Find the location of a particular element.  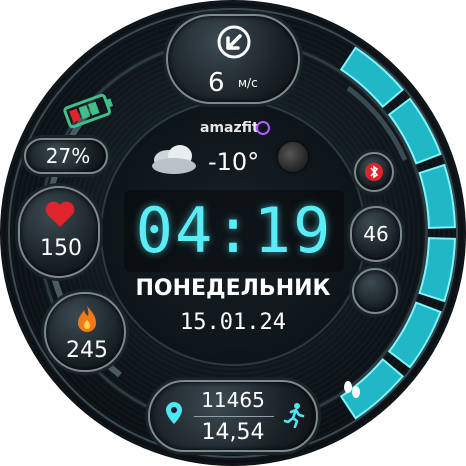

steps-pod: 11465 14,54 is located at coordinates (233, 416).